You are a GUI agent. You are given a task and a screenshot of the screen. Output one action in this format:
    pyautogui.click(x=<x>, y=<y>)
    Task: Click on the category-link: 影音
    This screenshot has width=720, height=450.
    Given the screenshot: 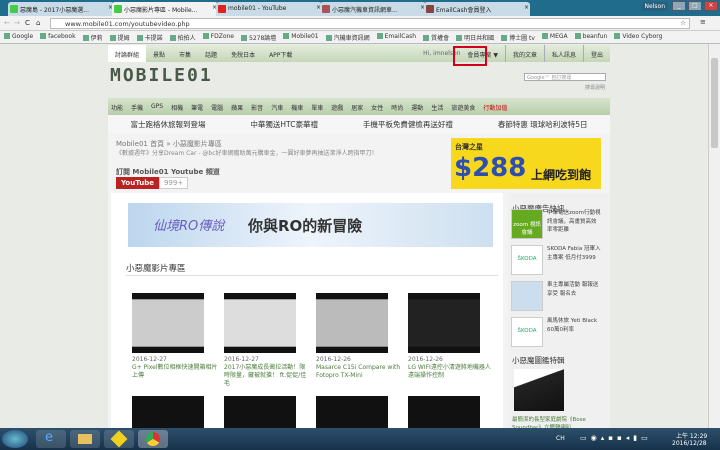 What is the action you would take?
    pyautogui.click(x=257, y=107)
    